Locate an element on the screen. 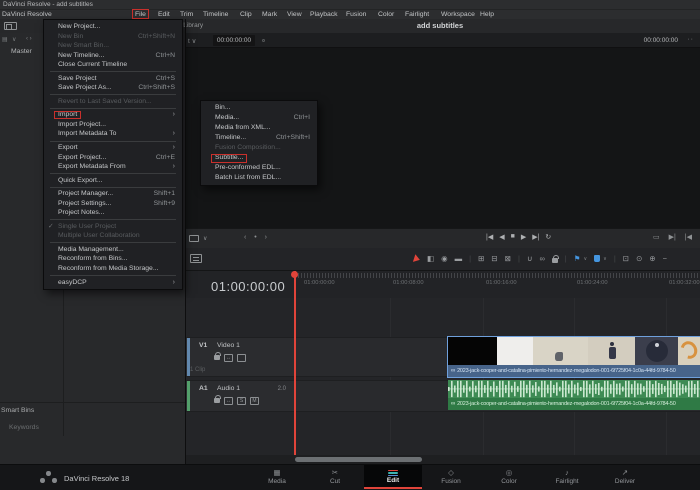 The image size is (700, 490). playhead is located at coordinates (295, 363).